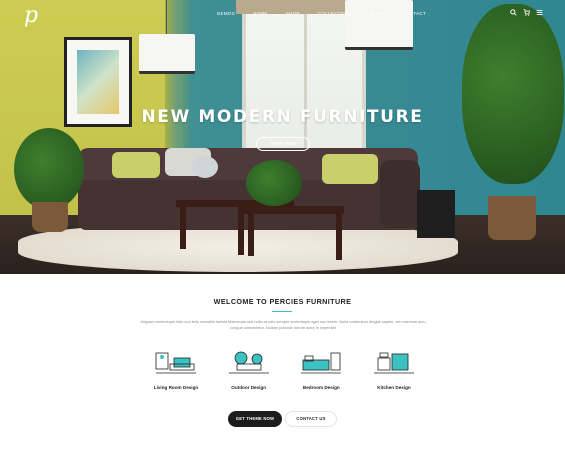 This screenshot has height=460, width=565. Describe the element at coordinates (226, 14) in the screenshot. I see `nav-item-demos: Demos` at that location.